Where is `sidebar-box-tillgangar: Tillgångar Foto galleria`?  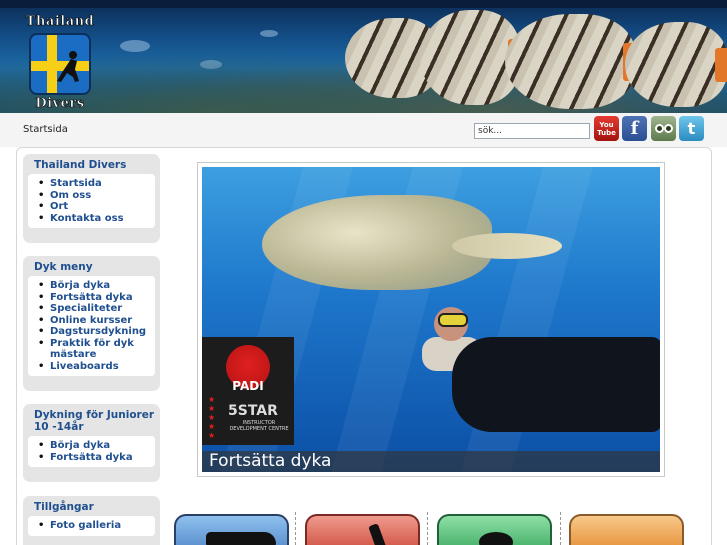 sidebar-box-tillgangar: Tillgångar Foto galleria is located at coordinates (91, 520).